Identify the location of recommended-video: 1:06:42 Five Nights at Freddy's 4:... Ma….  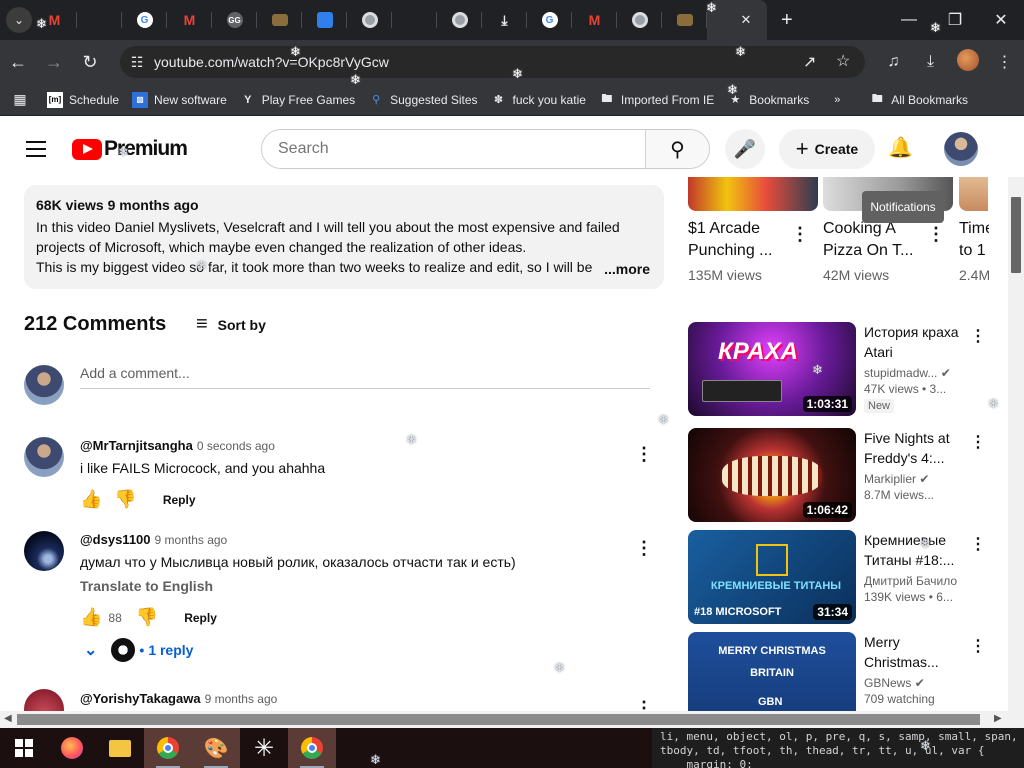
(838, 476).